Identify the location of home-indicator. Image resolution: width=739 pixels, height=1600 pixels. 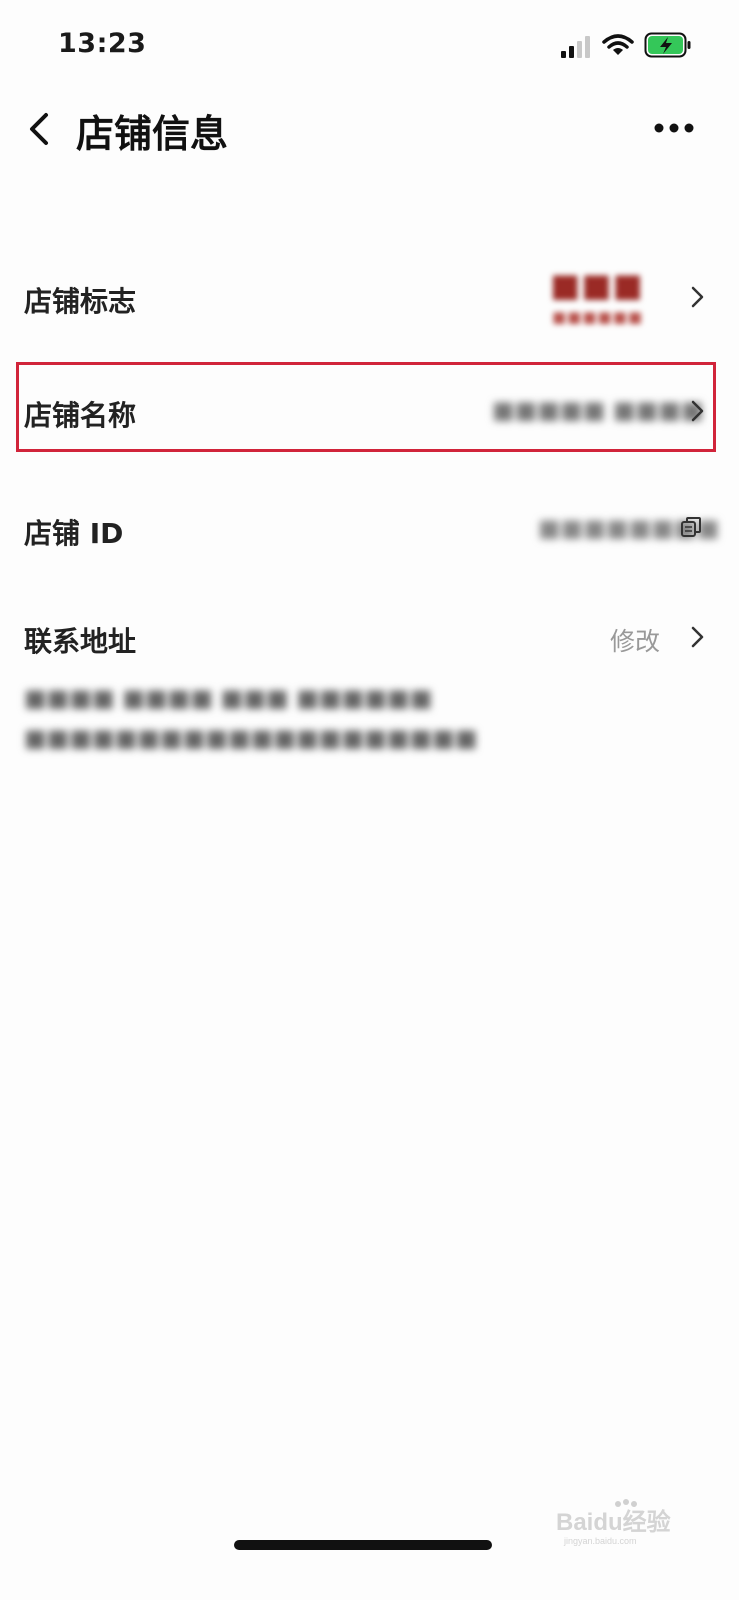
(363, 1545).